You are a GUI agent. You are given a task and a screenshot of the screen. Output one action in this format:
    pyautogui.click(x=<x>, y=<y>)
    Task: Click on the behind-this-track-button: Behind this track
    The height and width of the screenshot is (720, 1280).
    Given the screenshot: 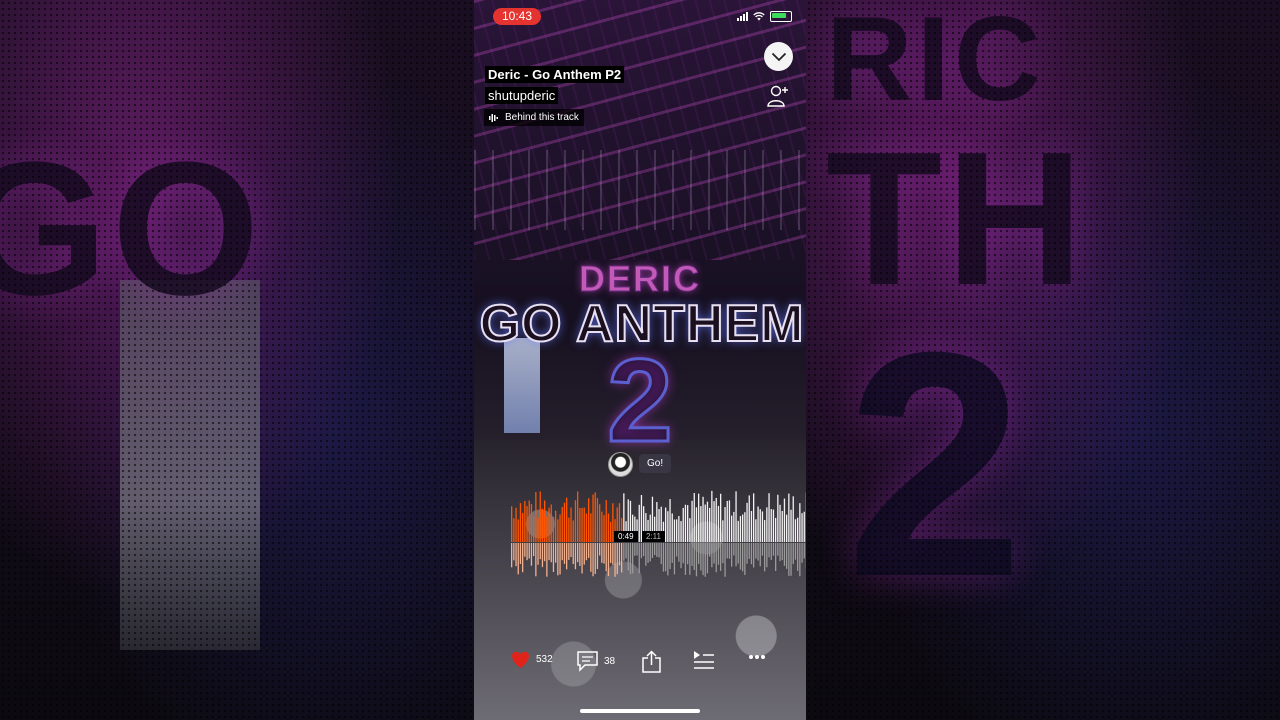 What is the action you would take?
    pyautogui.click(x=534, y=117)
    